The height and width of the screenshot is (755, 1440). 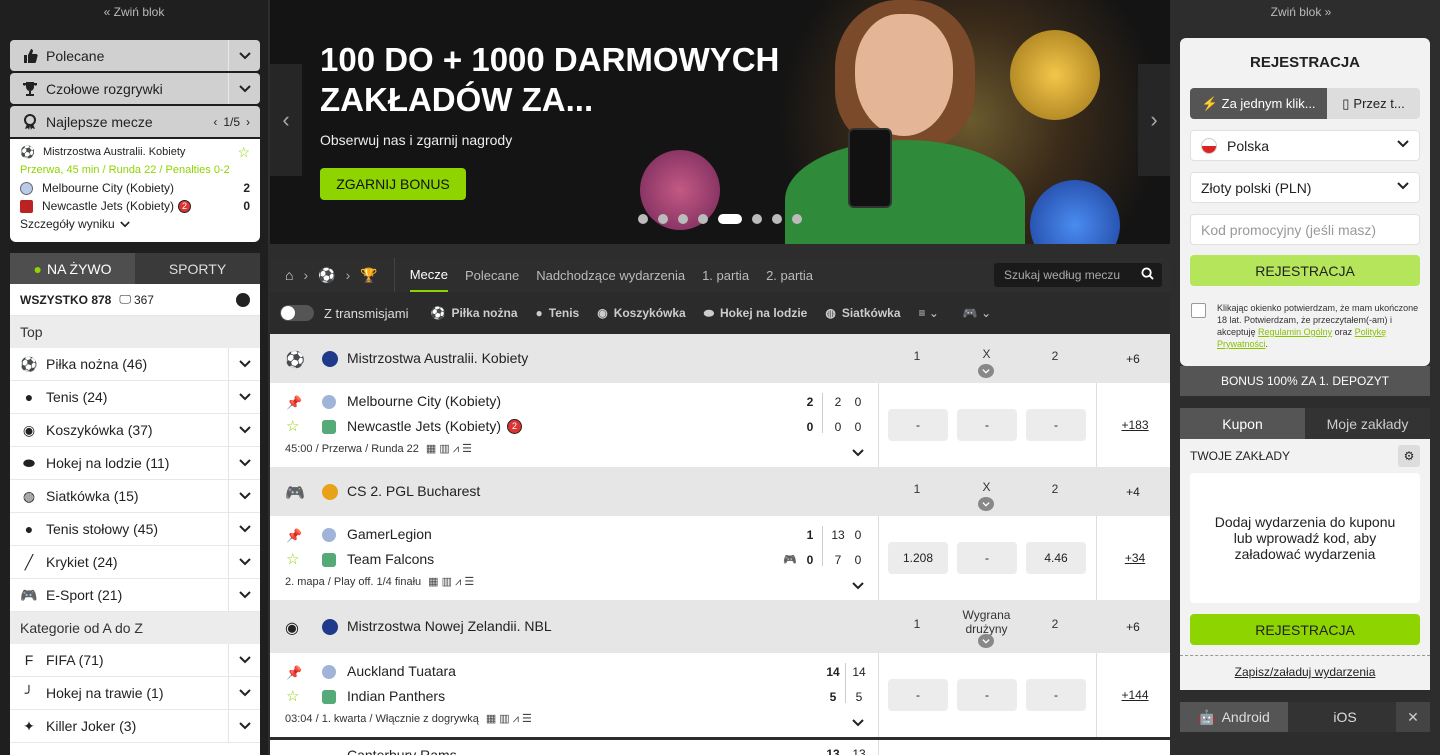 What do you see at coordinates (135, 121) in the screenshot?
I see `menu-best-matches: Najlepsze mecze ‹ 1/5 ›` at bounding box center [135, 121].